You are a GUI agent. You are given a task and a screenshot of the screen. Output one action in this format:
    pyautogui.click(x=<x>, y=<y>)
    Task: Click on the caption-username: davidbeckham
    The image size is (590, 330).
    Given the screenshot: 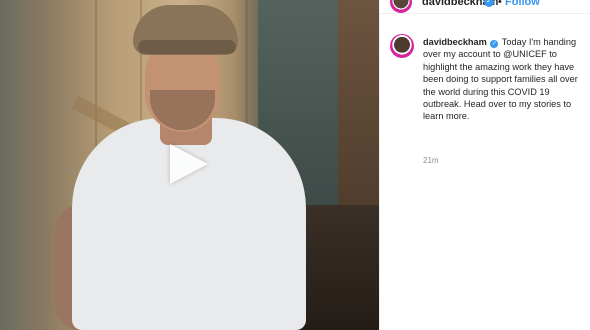 What is the action you would take?
    pyautogui.click(x=455, y=42)
    